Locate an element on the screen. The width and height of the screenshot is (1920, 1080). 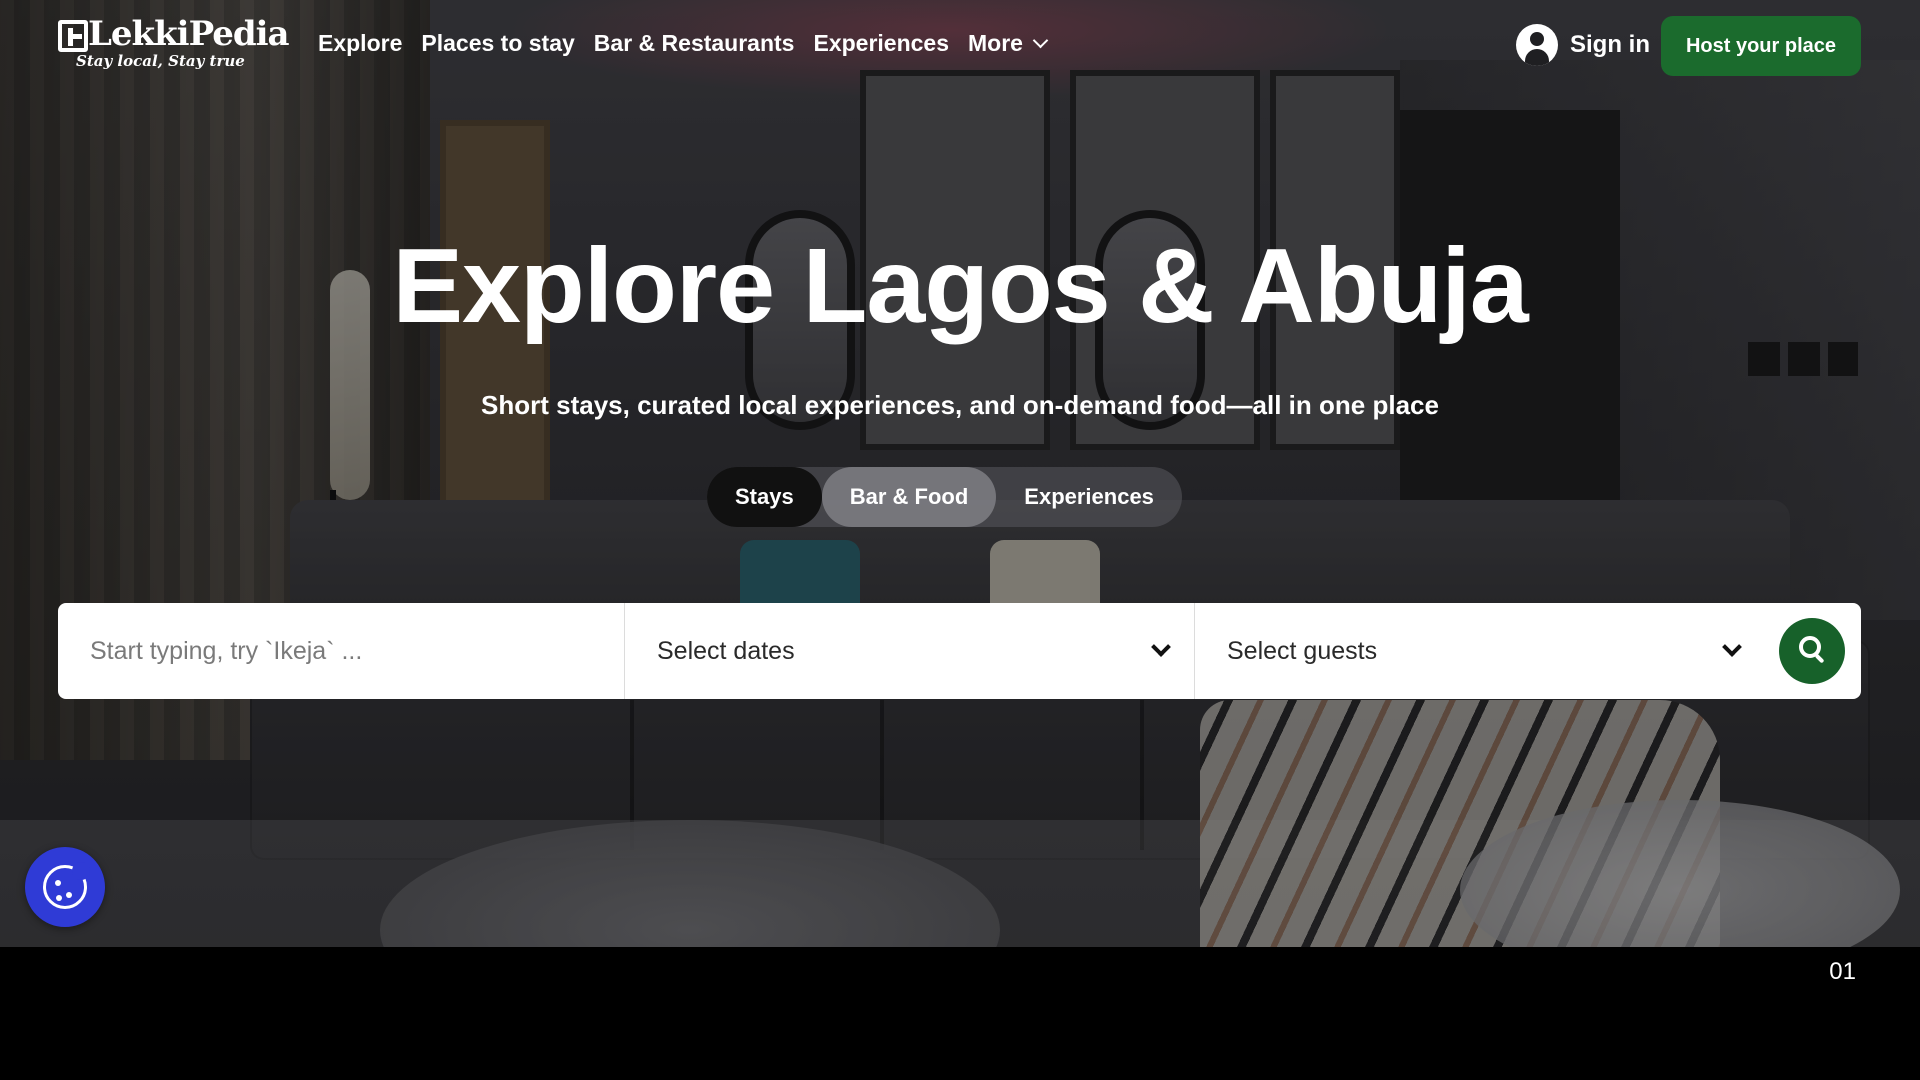
nav-experiences: Experiences is located at coordinates (881, 43).